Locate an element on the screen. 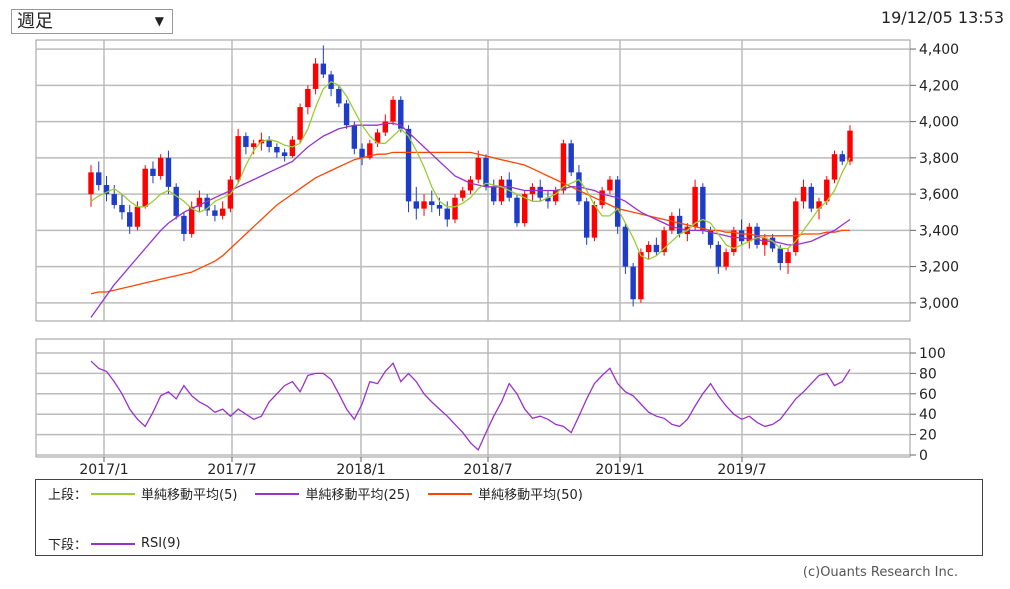 The height and width of the screenshot is (589, 1010). x-tick-label: 2017/1 is located at coordinates (103, 470).